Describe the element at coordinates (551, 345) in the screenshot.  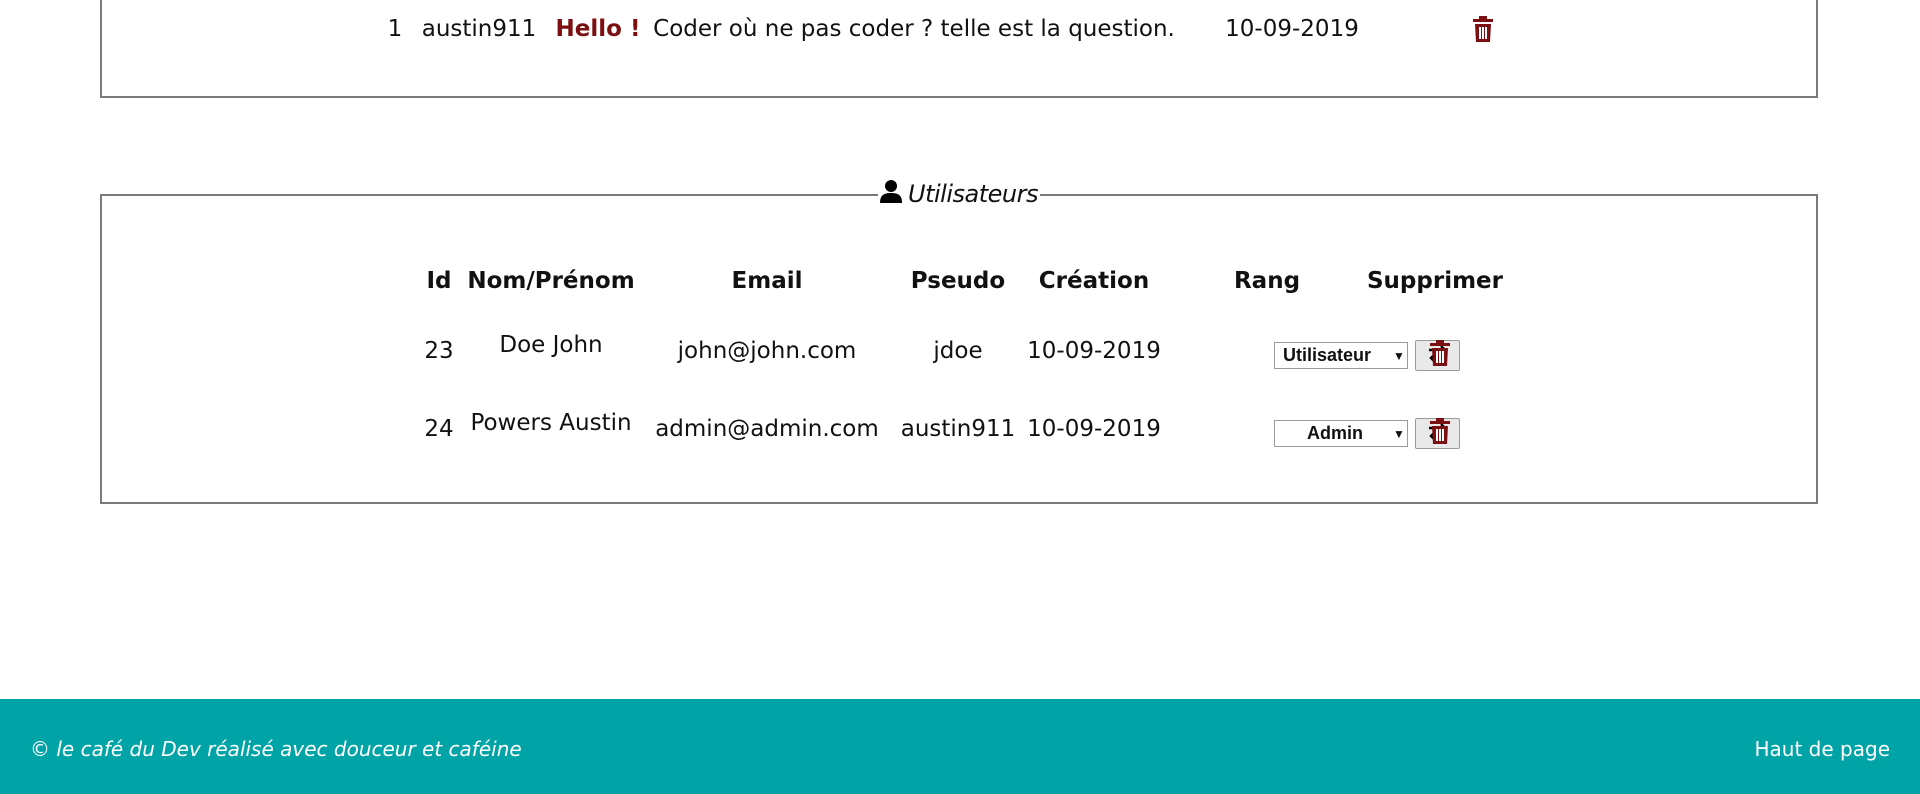
I see `user-name: Doe John` at that location.